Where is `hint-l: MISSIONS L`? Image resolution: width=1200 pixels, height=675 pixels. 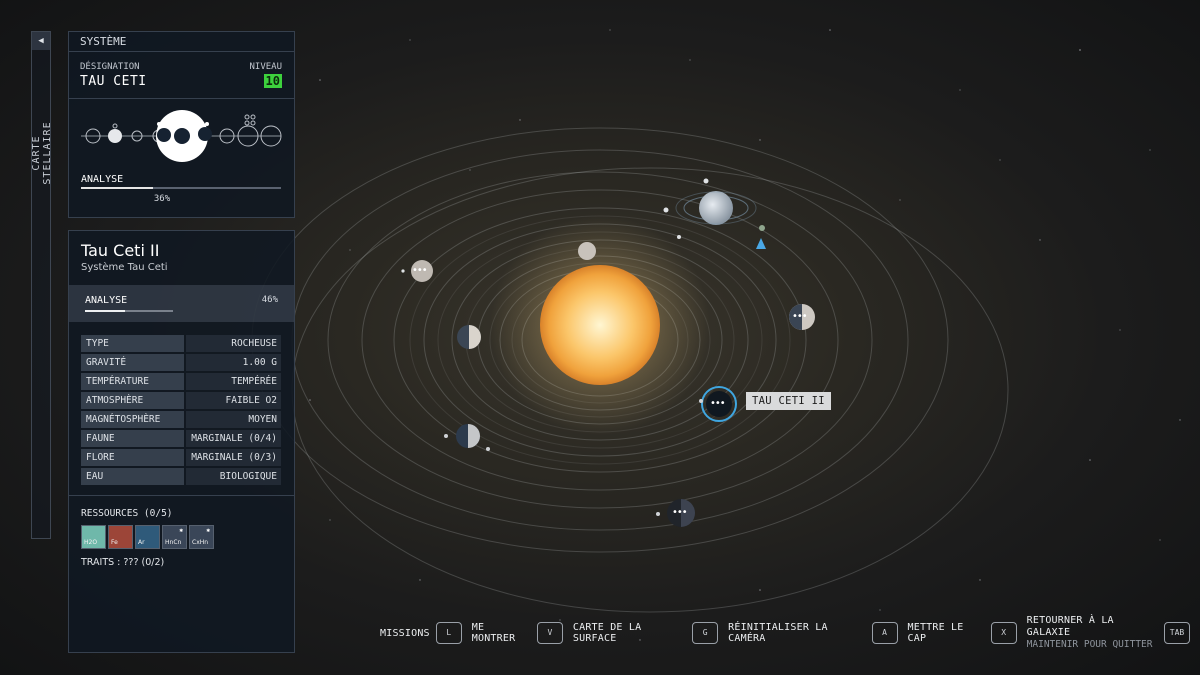
hint-l: MISSIONS L is located at coordinates (421, 633).